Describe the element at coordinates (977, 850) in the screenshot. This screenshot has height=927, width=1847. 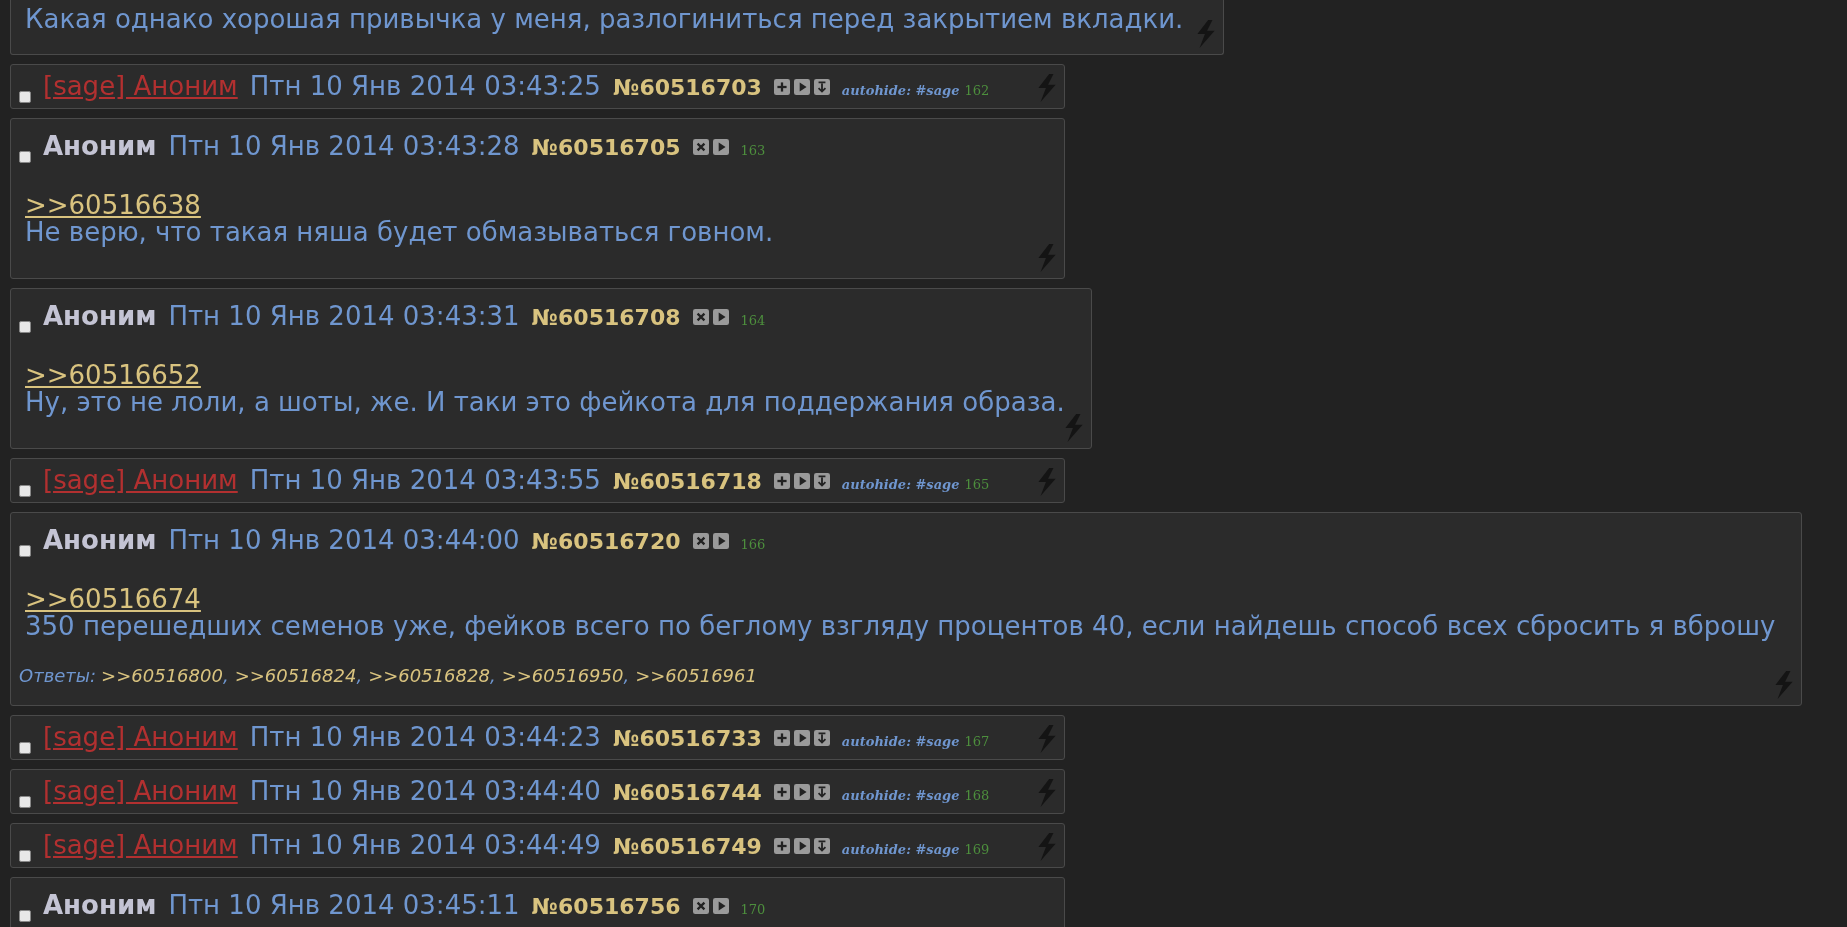
I see `post-count: 169` at that location.